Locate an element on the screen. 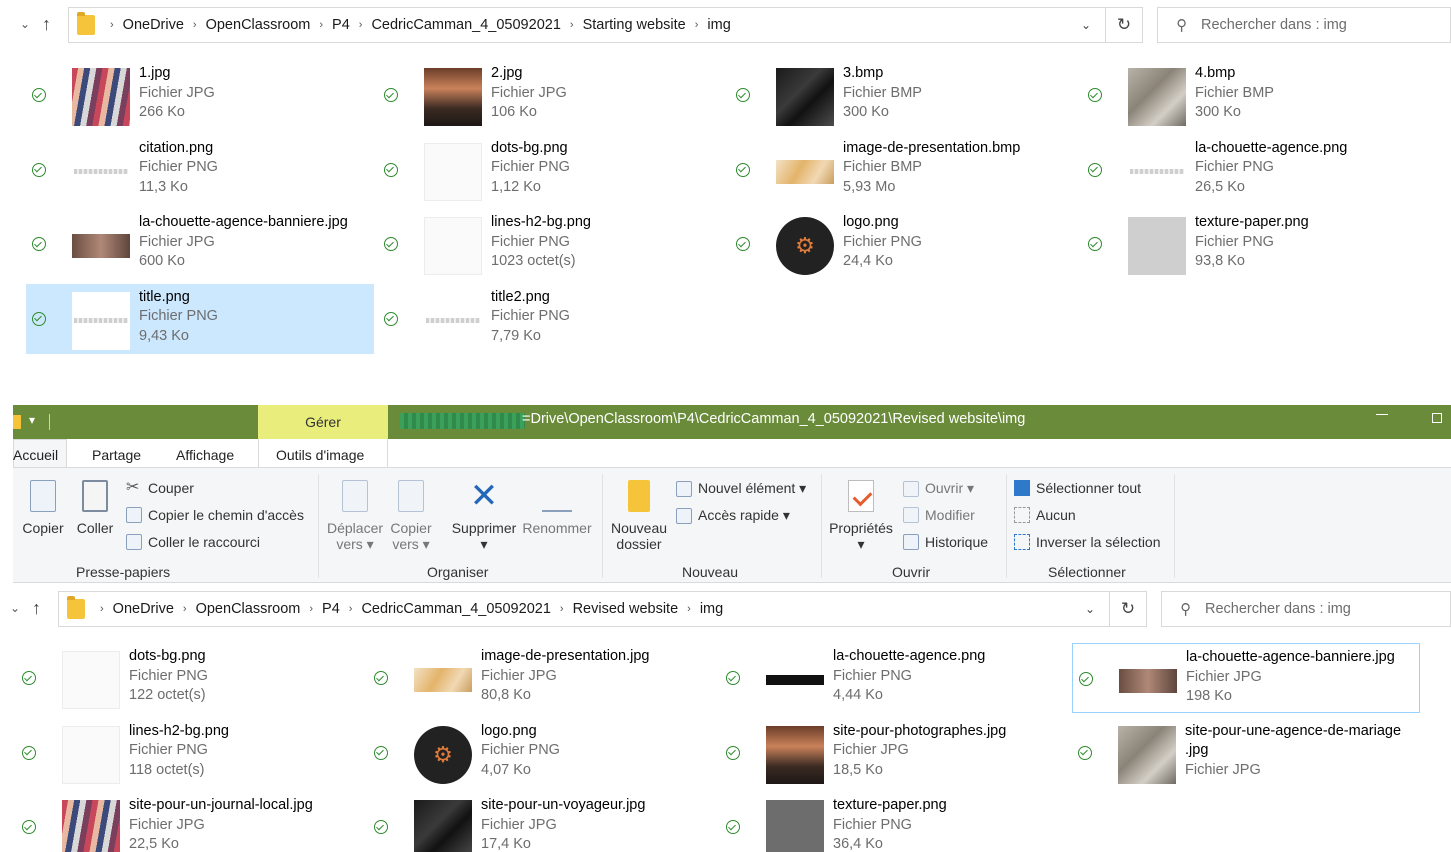 Image resolution: width=1451 pixels, height=852 pixels. tab-accueil: Accueil is located at coordinates (35, 455).